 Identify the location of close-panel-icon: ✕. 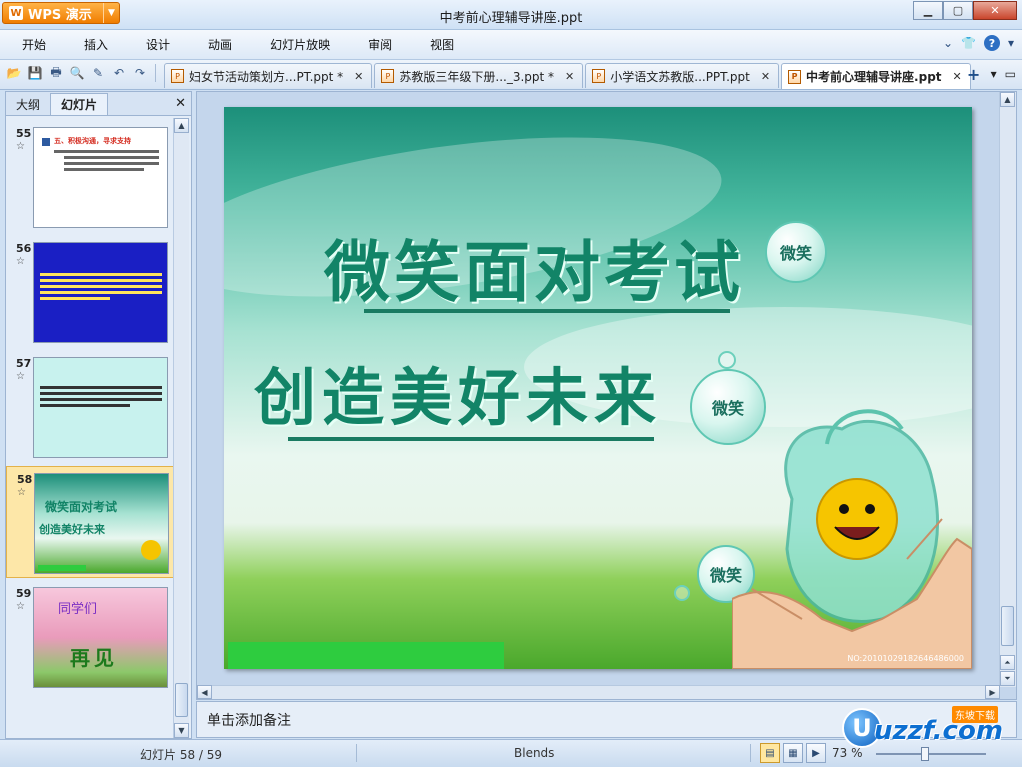
(180, 103).